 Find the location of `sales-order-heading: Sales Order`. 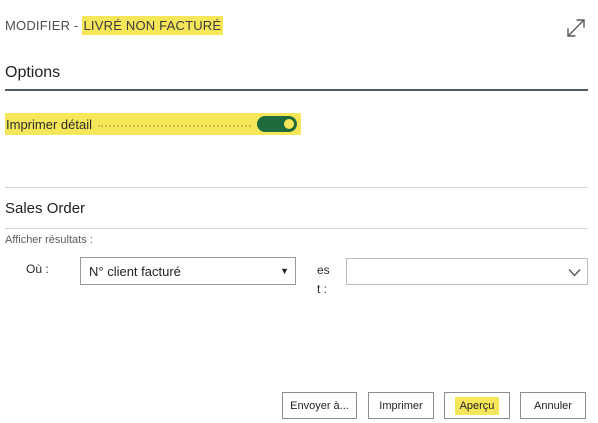

sales-order-heading: Sales Order is located at coordinates (45, 208).